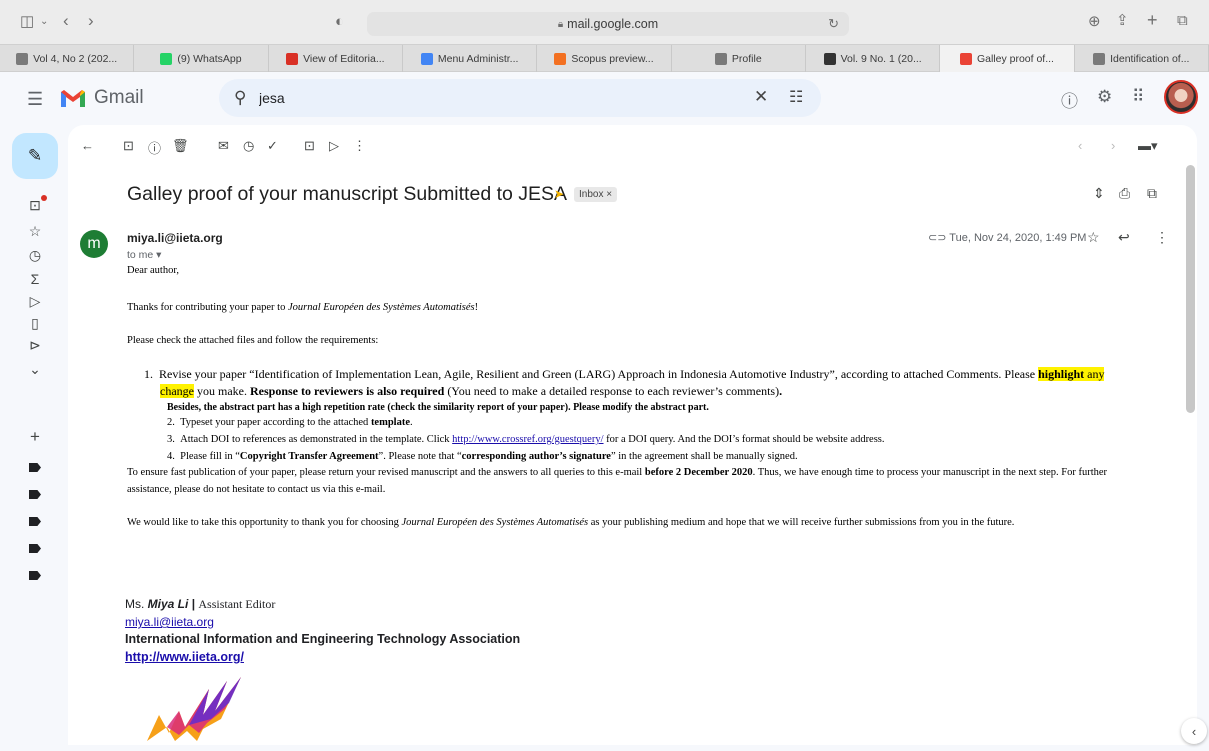 The height and width of the screenshot is (751, 1209). Describe the element at coordinates (91, 20) in the screenshot. I see `forward-icon: ›` at that location.